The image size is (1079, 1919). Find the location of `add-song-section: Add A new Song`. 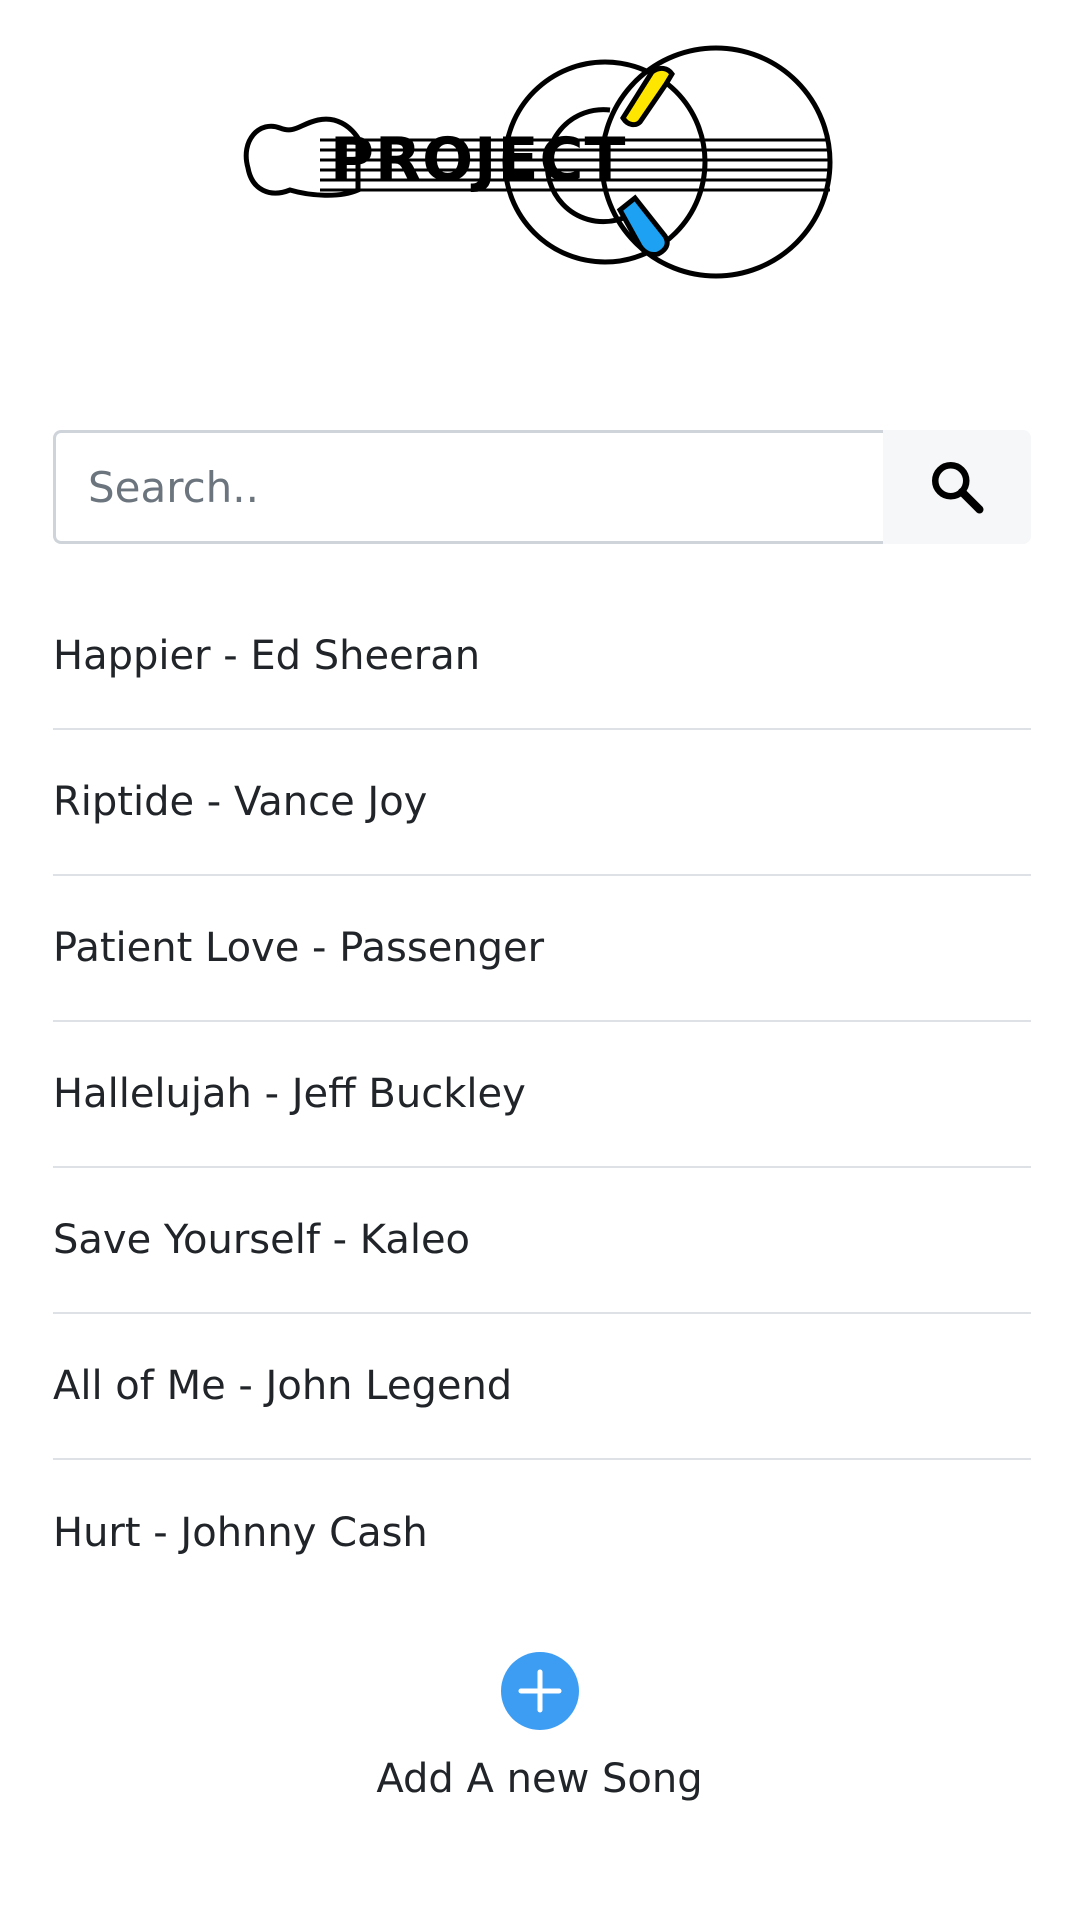

add-song-section: Add A new Song is located at coordinates (539, 1727).